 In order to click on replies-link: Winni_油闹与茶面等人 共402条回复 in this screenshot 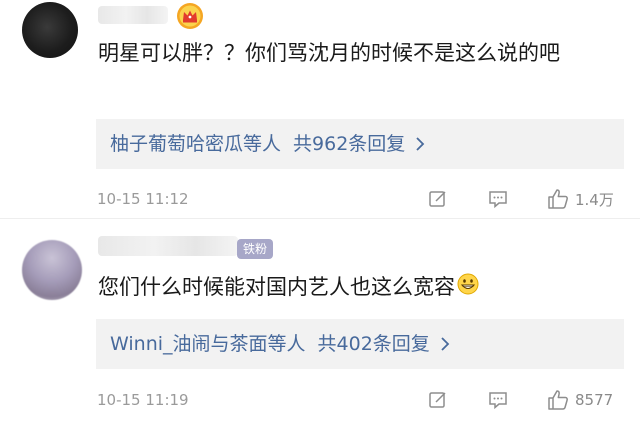, I will do `click(360, 344)`.